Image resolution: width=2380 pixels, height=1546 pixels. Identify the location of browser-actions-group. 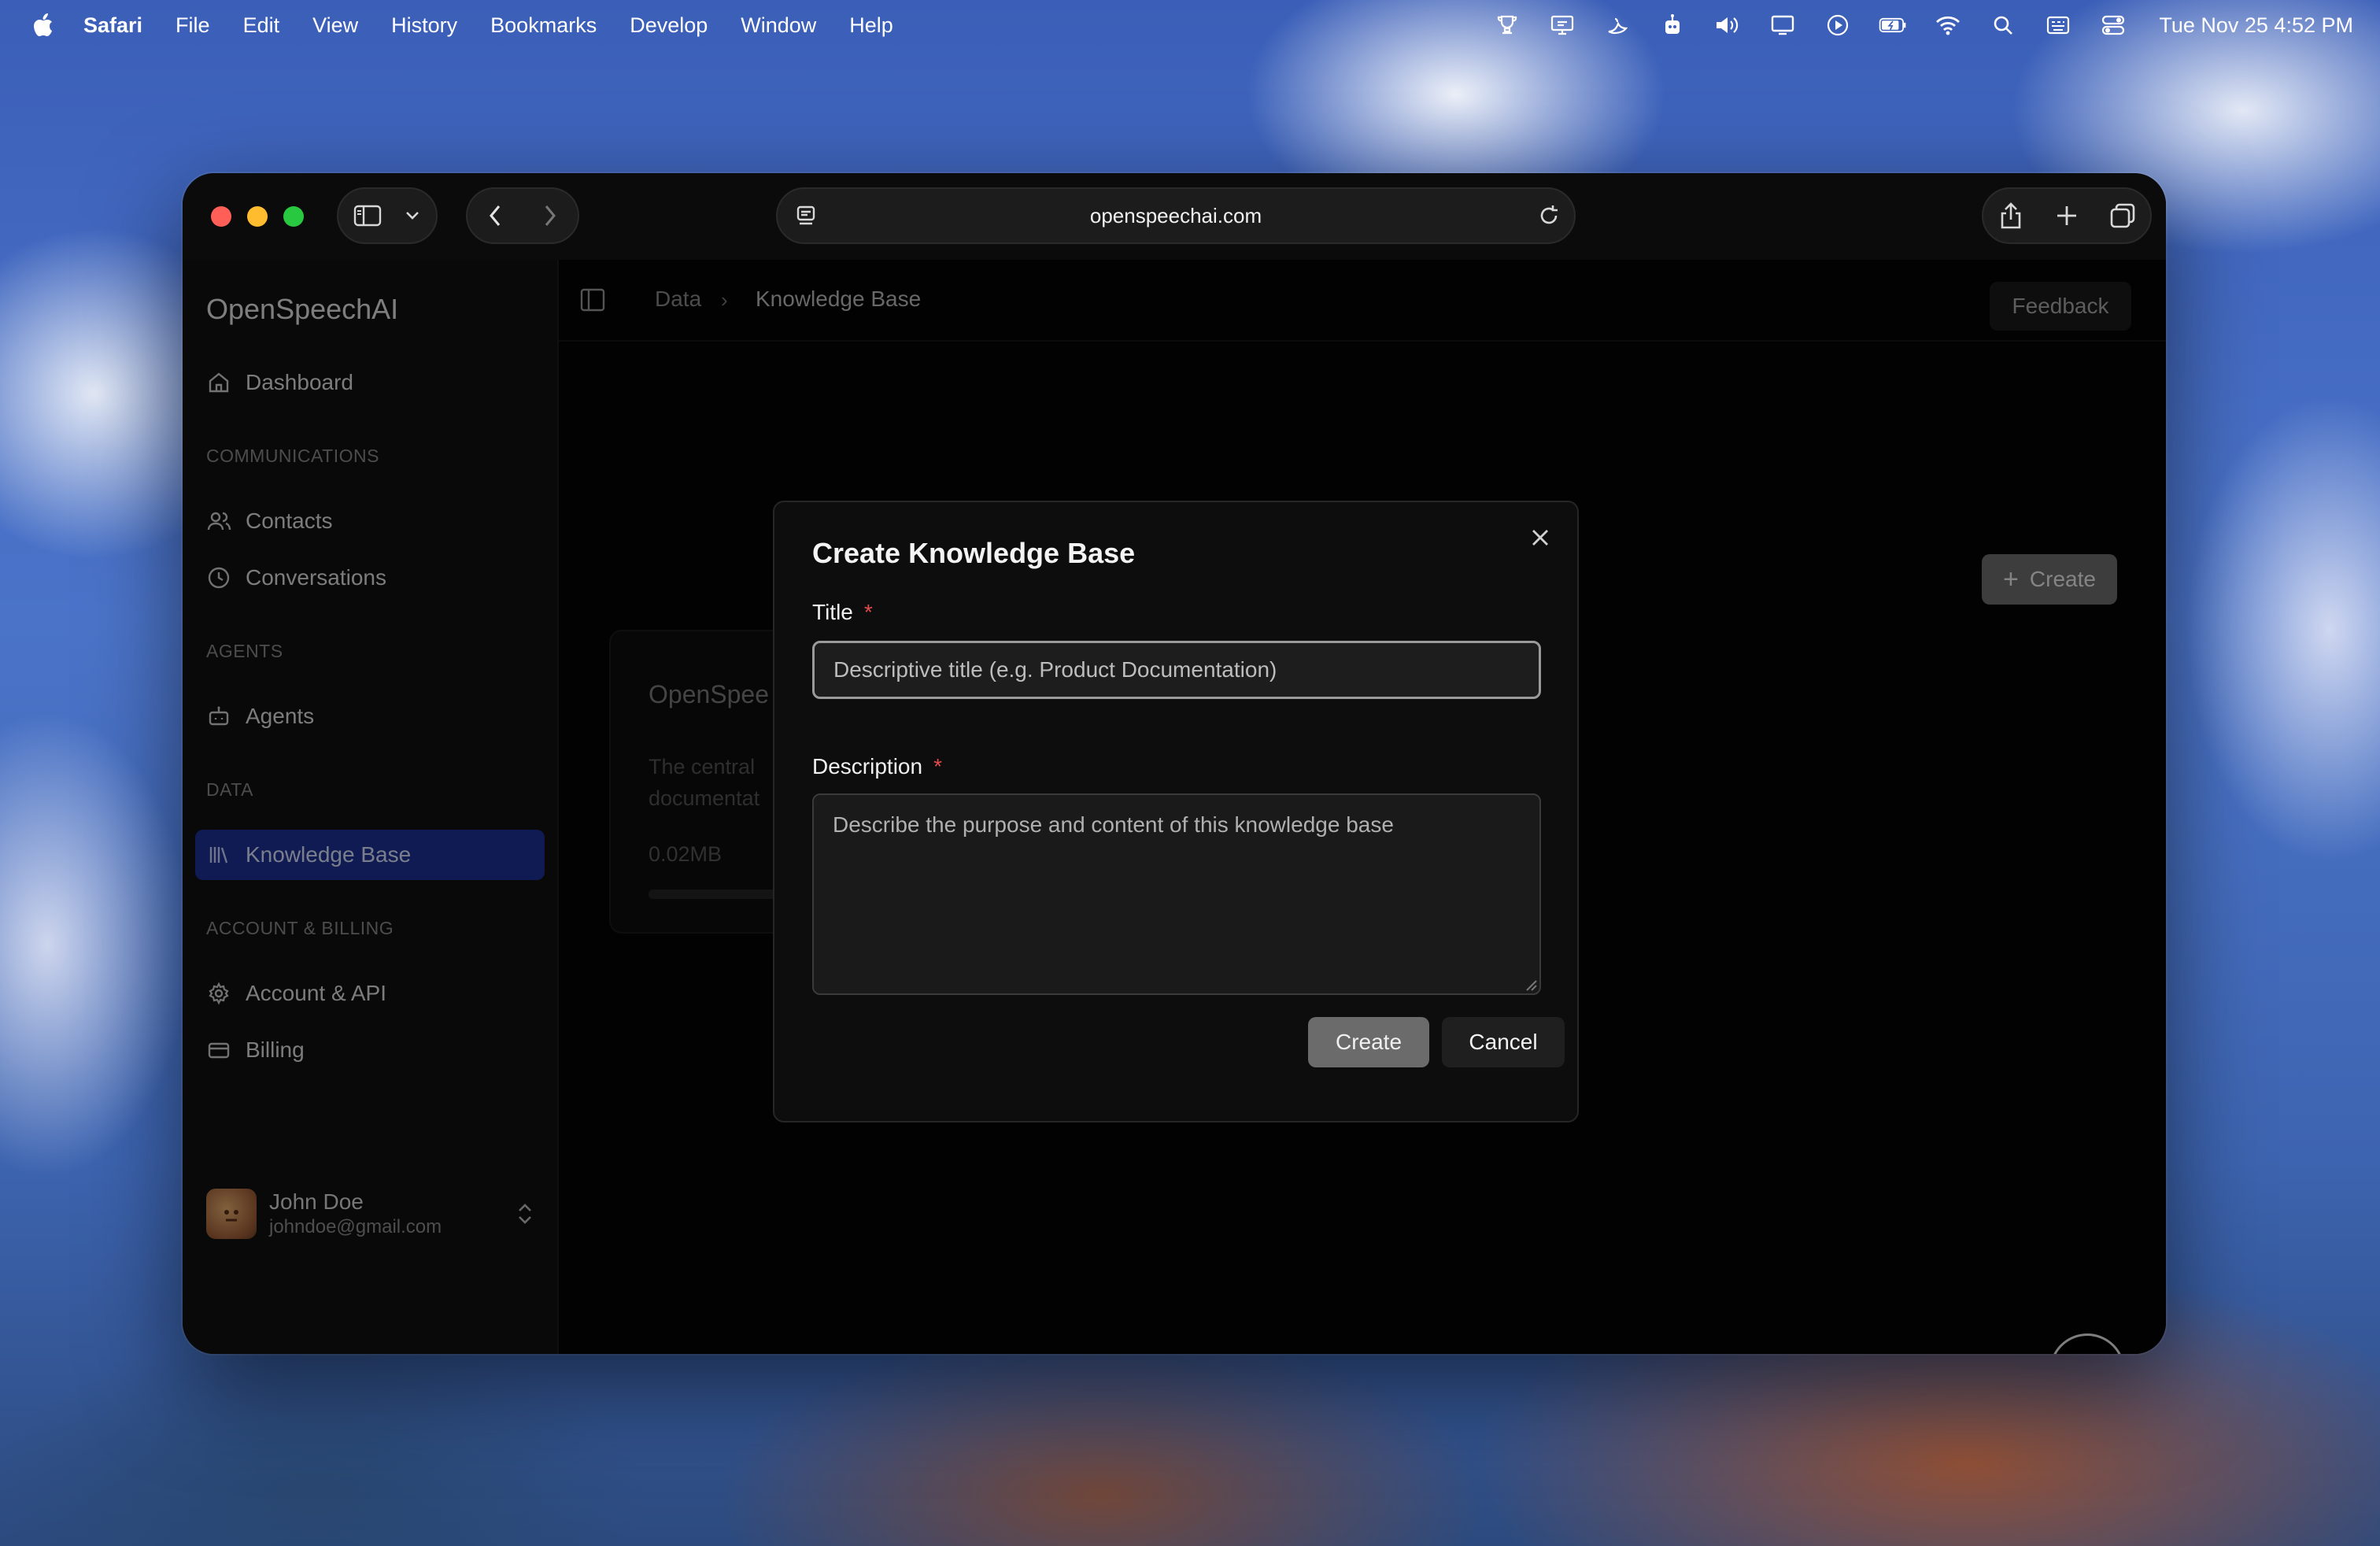
(2067, 216).